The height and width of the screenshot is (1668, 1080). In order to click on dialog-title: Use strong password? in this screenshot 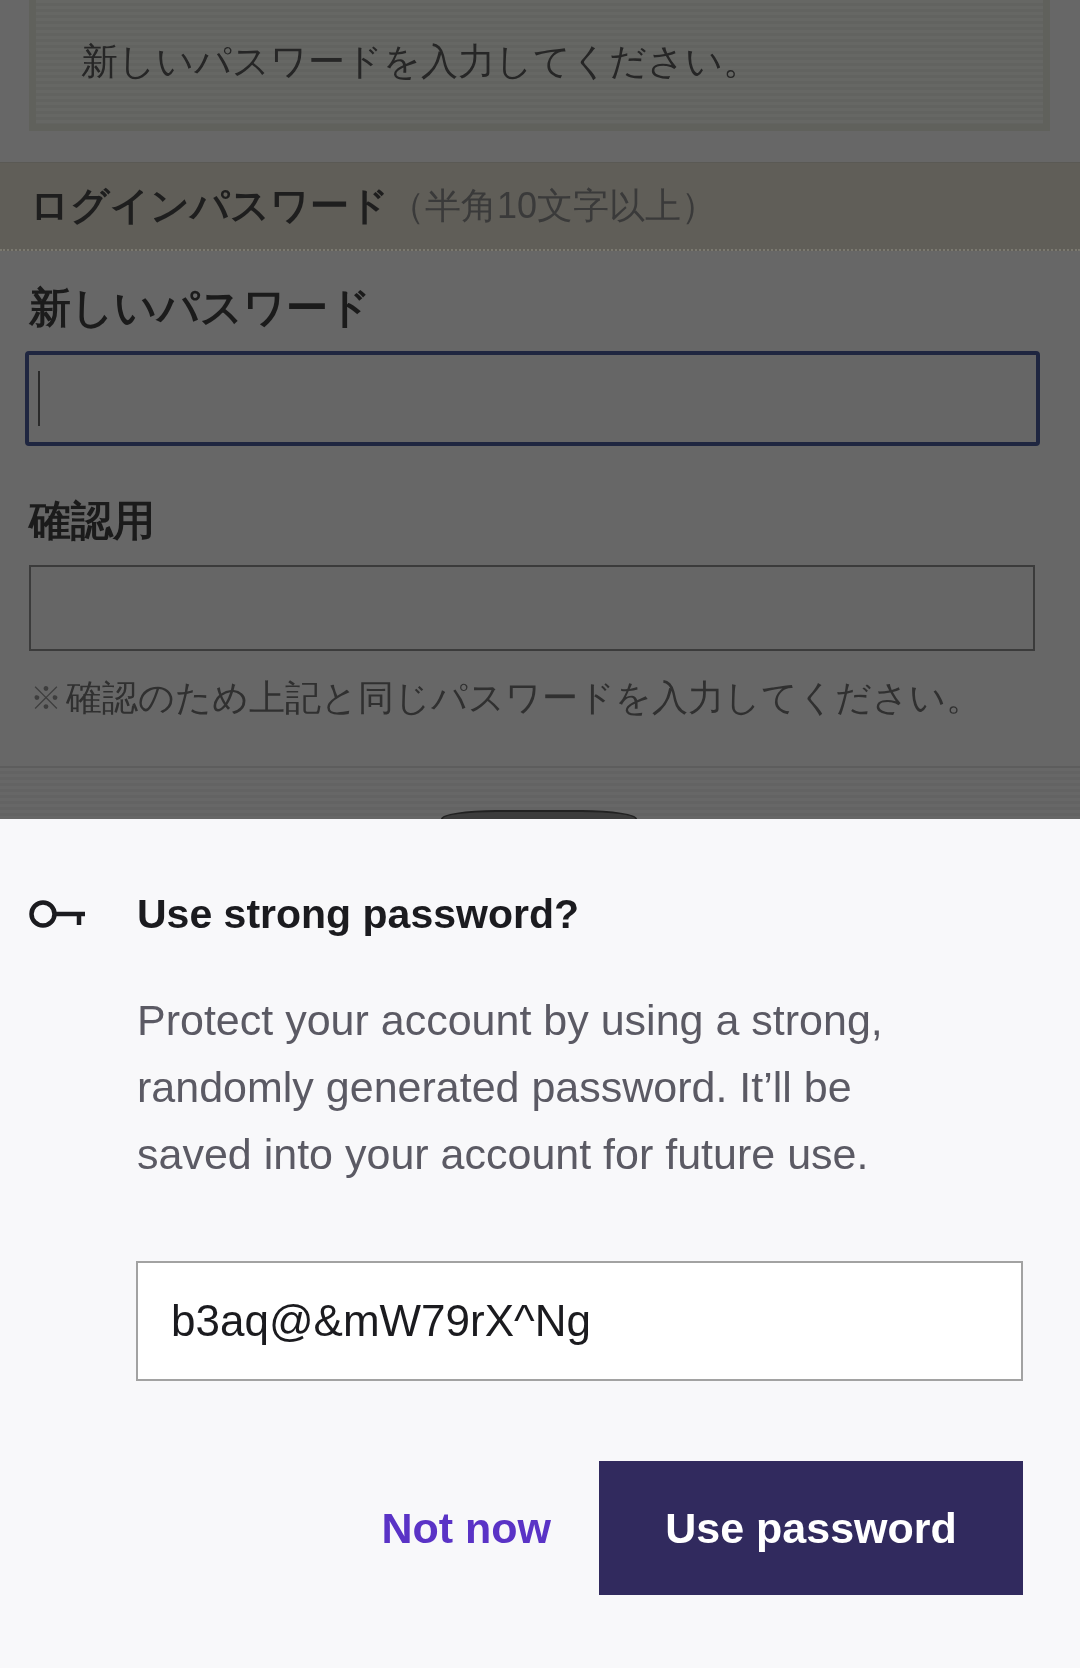, I will do `click(358, 914)`.